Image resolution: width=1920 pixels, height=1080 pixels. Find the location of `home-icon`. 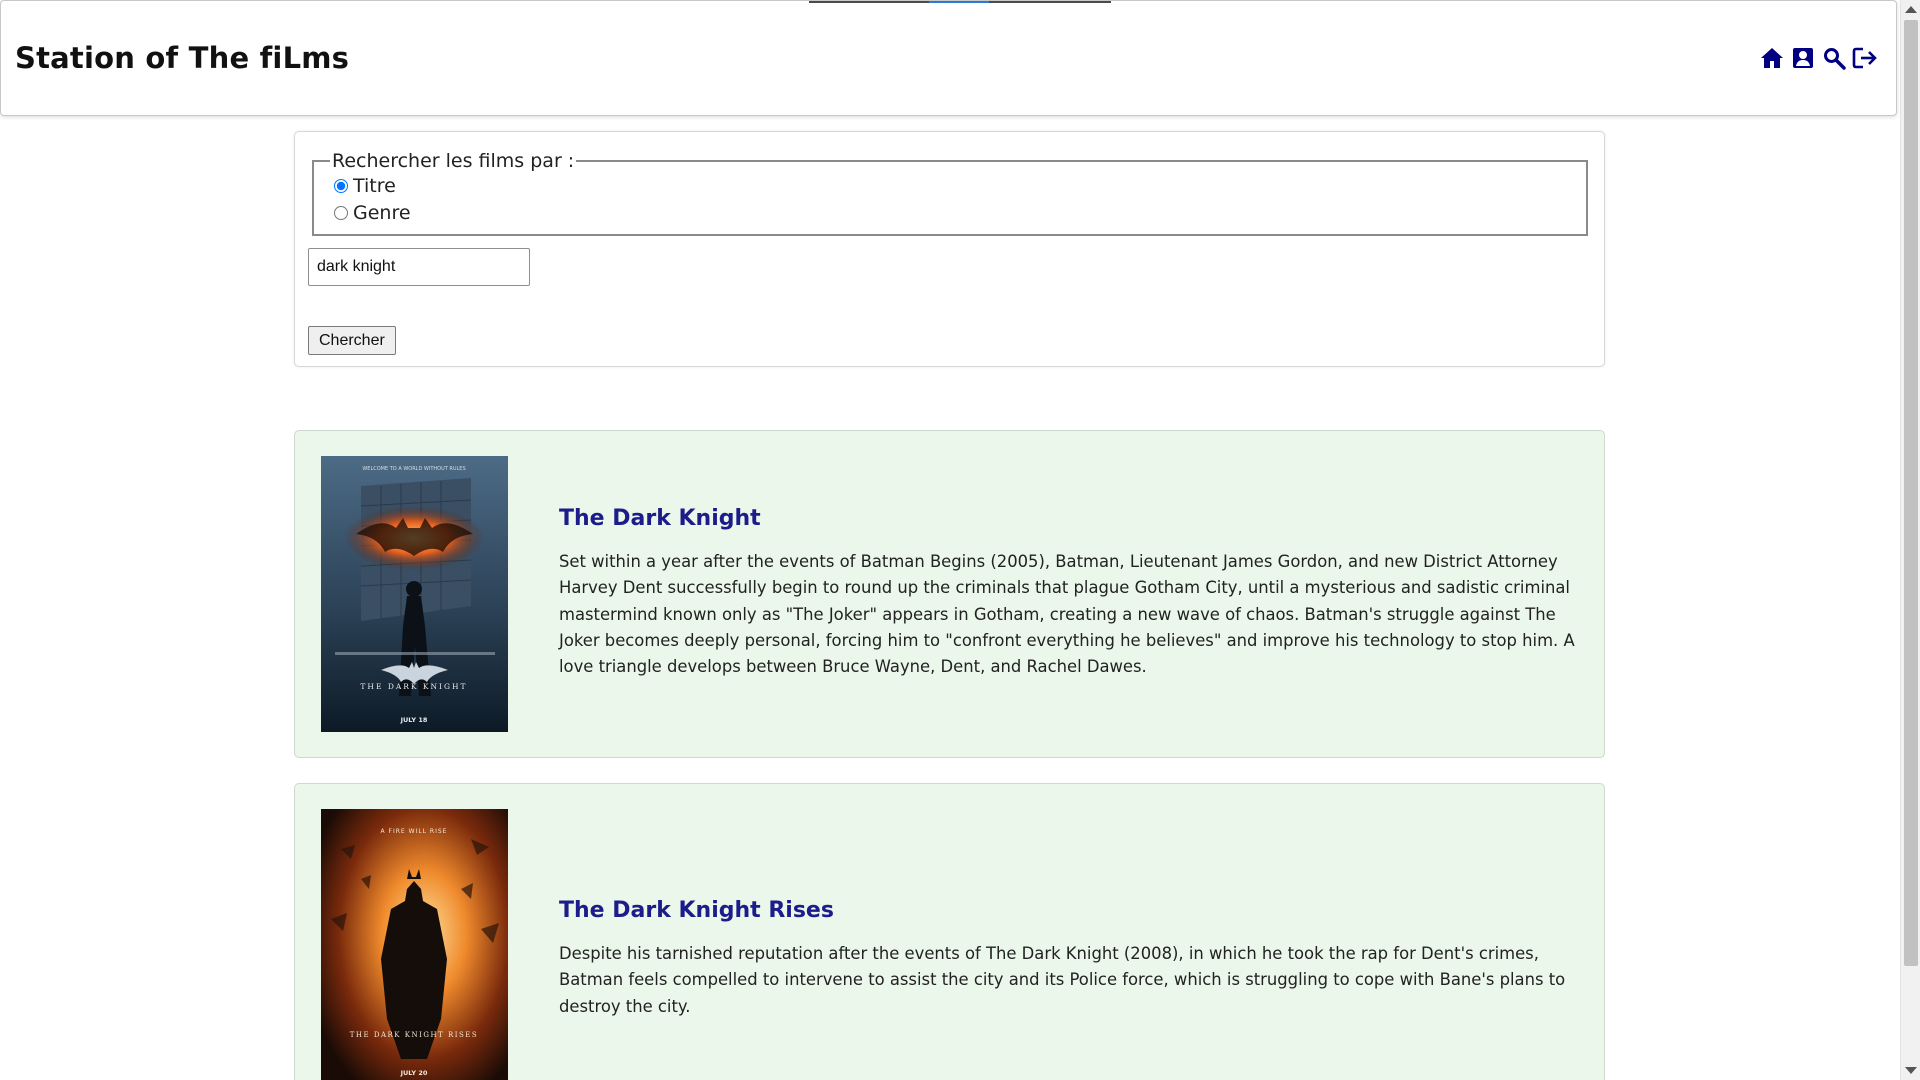

home-icon is located at coordinates (1772, 58).